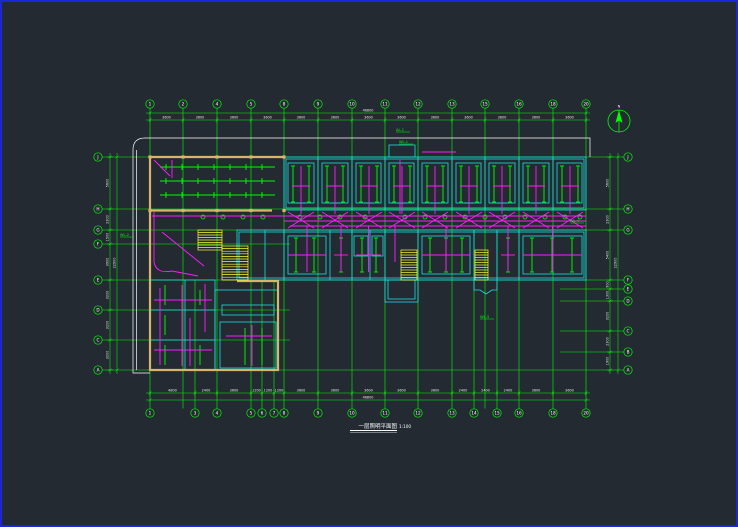 This screenshot has height=527, width=738. I want to click on axis-label-bottom: 7, so click(274, 413).